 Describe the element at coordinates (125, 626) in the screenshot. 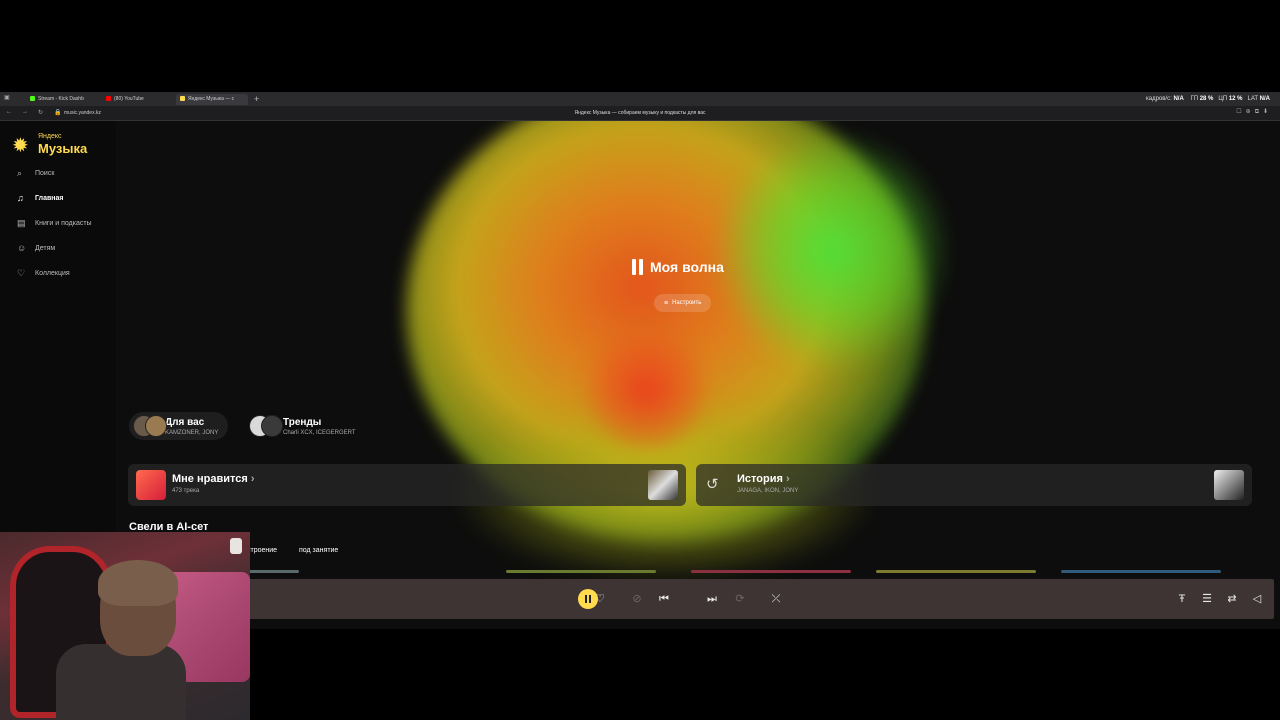

I see `webcam-overlay` at that location.